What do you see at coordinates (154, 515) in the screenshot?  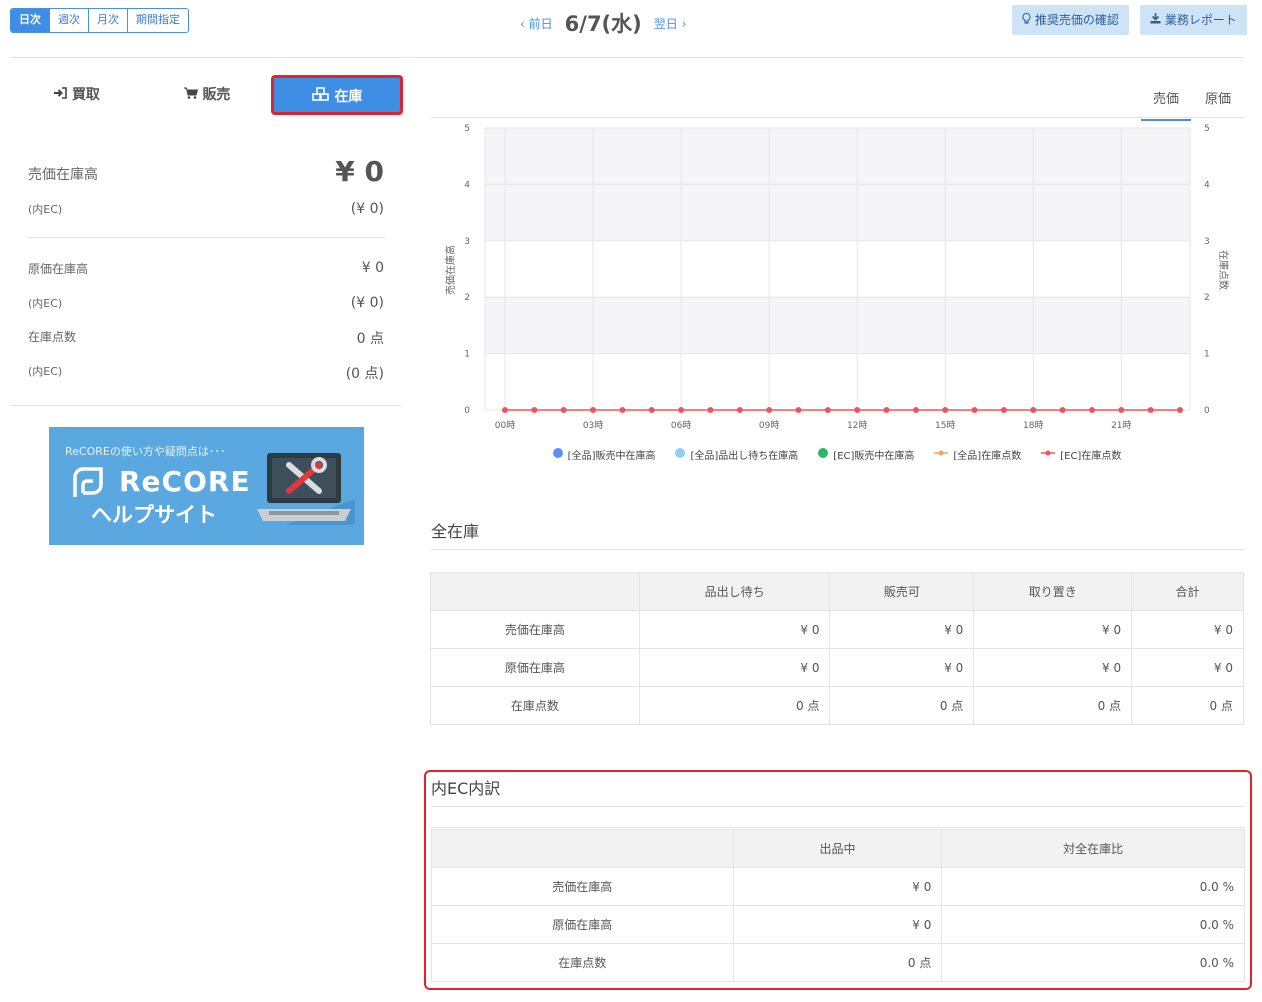 I see `banner-site: ヘルプサイト` at bounding box center [154, 515].